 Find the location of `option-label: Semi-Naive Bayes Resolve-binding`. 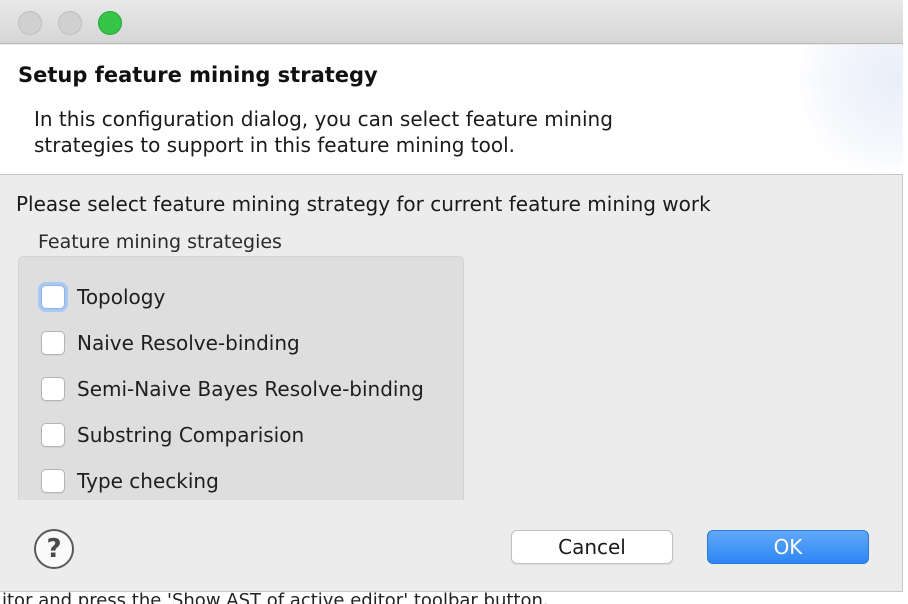

option-label: Semi-Naive Bayes Resolve-binding is located at coordinates (250, 389).